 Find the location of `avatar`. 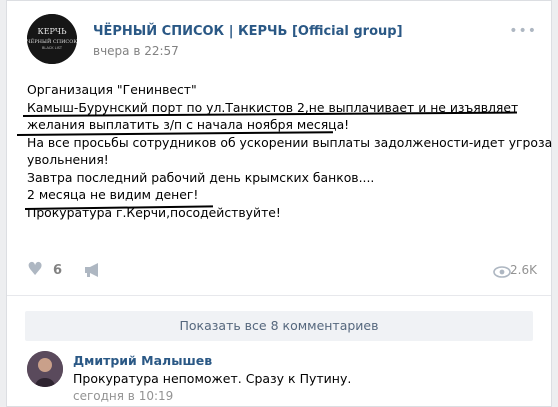

avatar is located at coordinates (45, 369).